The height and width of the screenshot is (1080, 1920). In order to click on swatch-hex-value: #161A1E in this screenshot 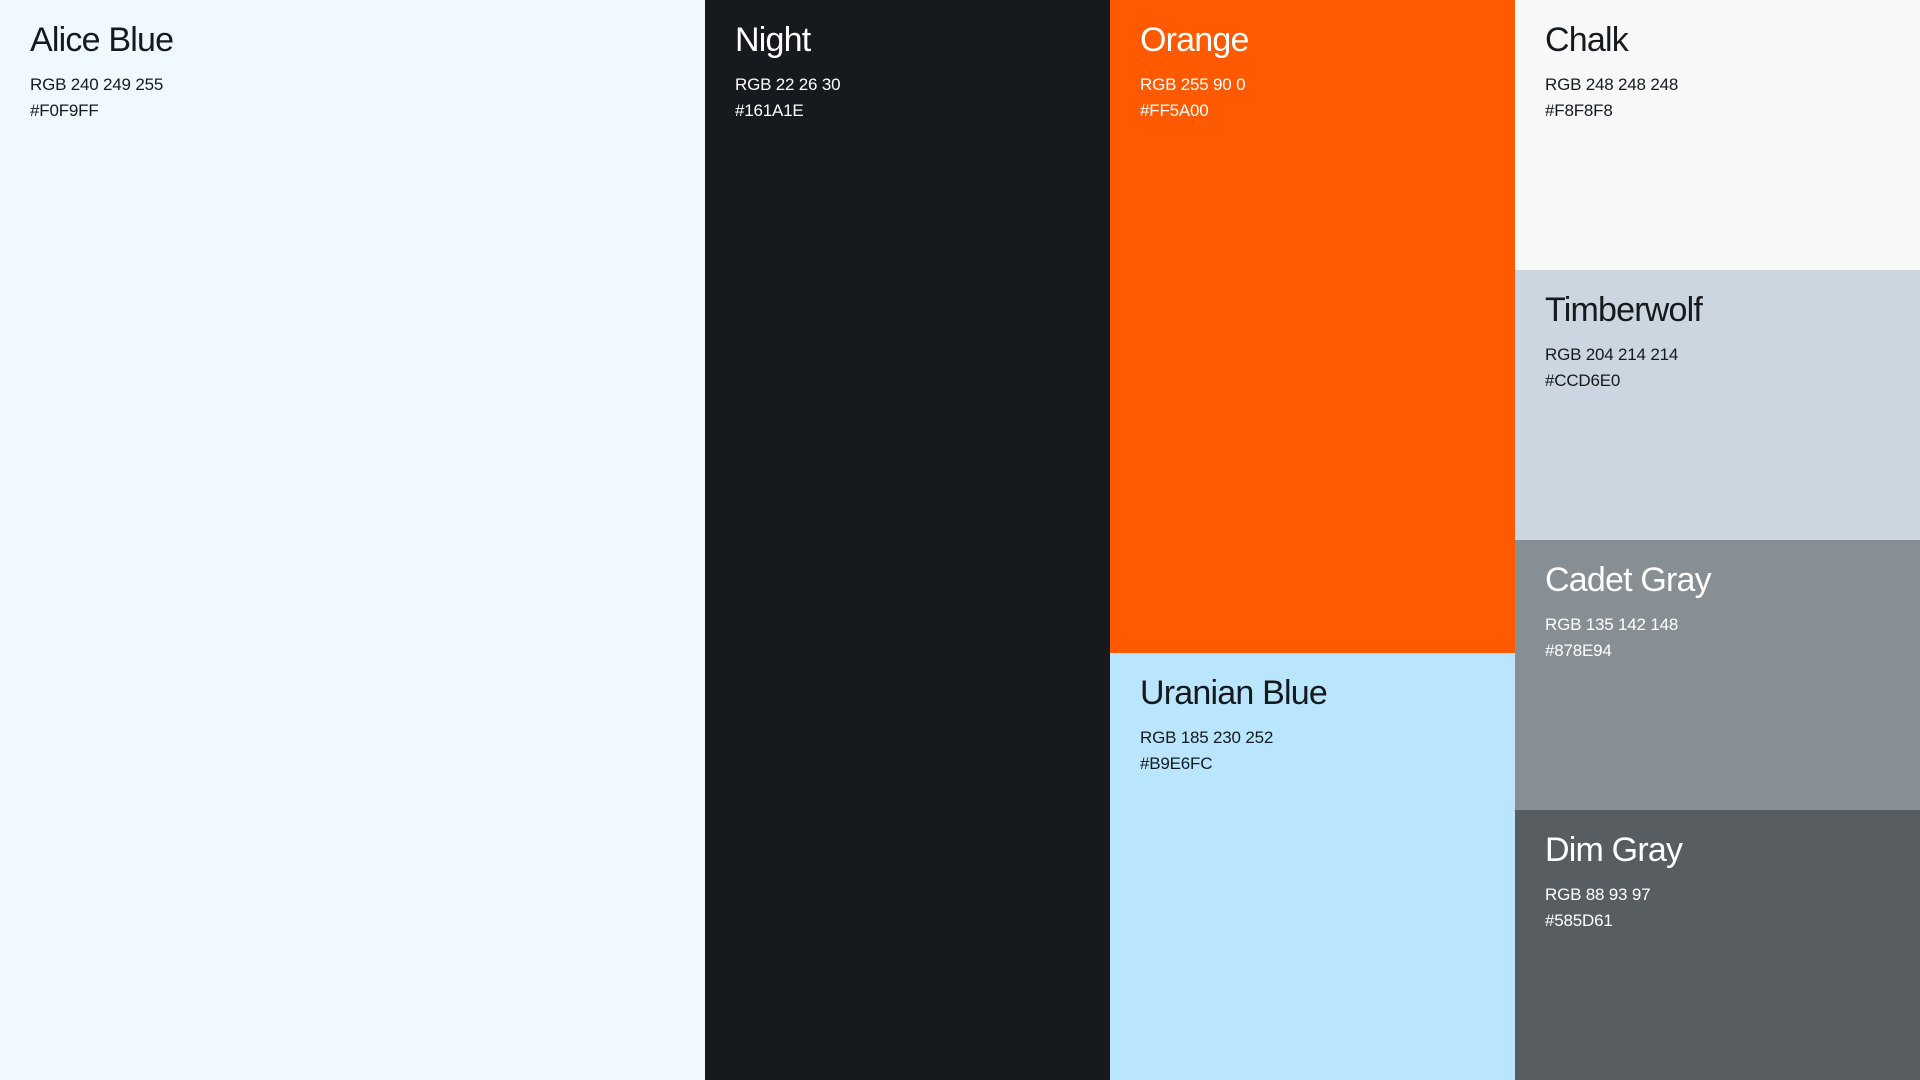, I will do `click(769, 110)`.